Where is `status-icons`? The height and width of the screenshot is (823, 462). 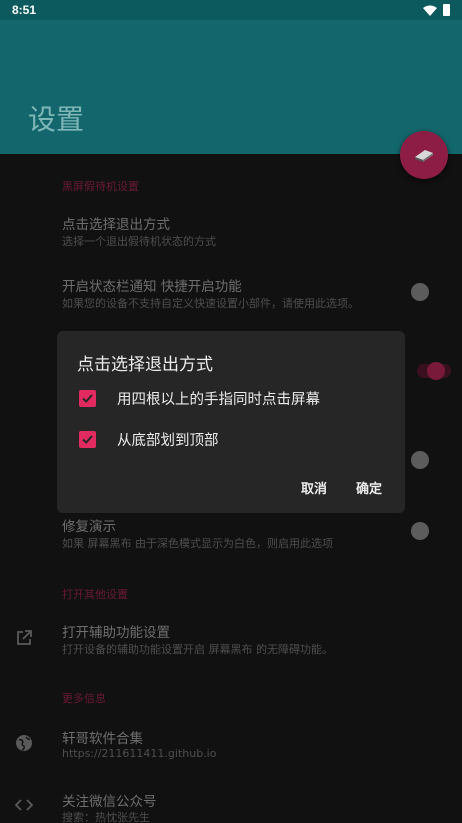 status-icons is located at coordinates (436, 10).